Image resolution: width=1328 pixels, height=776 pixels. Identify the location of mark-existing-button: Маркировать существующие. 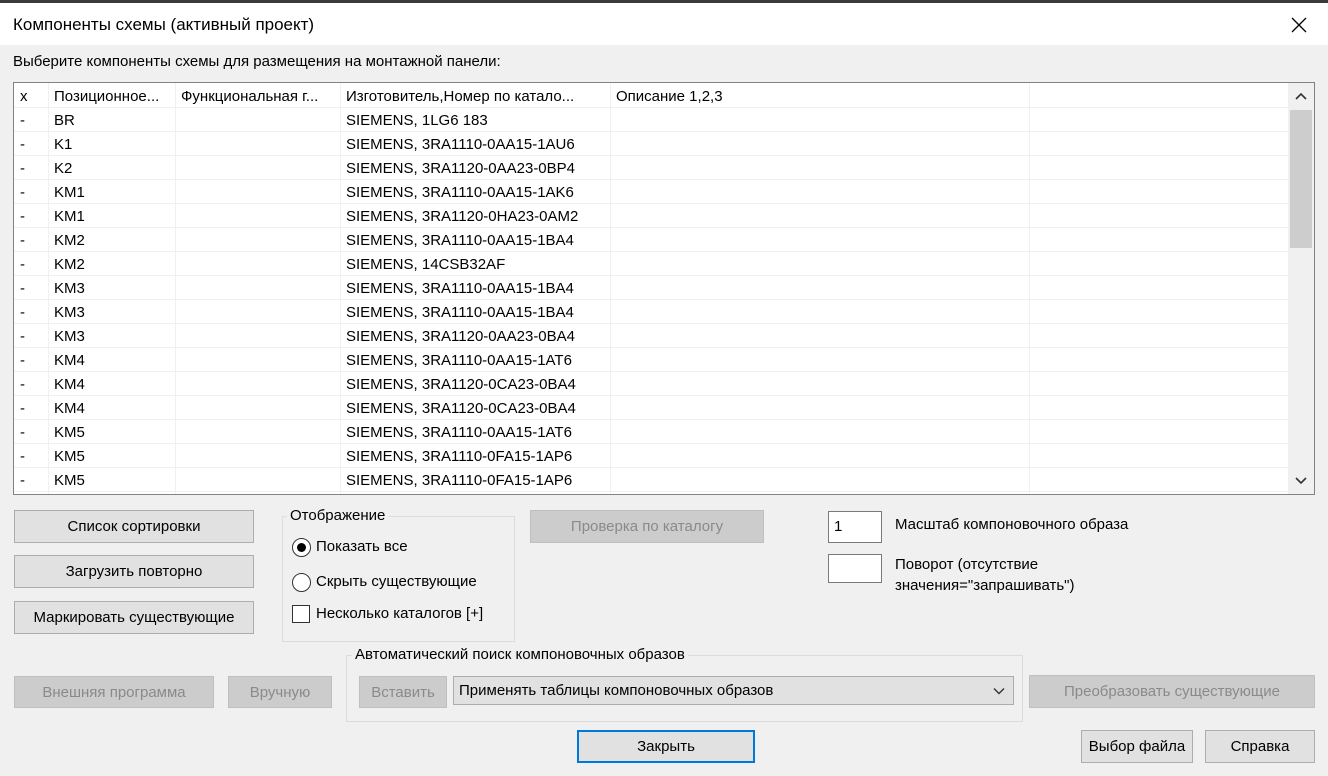
(134, 617).